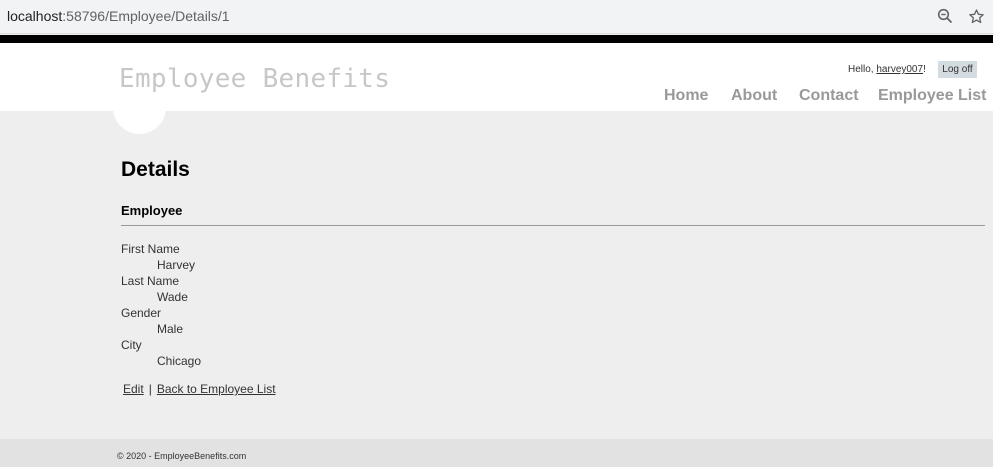  I want to click on edit-link: Edit, so click(133, 389).